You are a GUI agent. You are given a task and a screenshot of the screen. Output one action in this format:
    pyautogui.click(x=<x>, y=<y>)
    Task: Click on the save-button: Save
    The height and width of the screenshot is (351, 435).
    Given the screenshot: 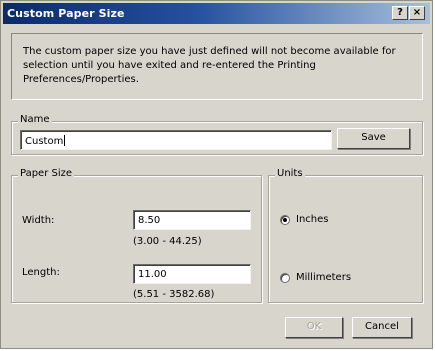 What is the action you would take?
    pyautogui.click(x=373, y=138)
    